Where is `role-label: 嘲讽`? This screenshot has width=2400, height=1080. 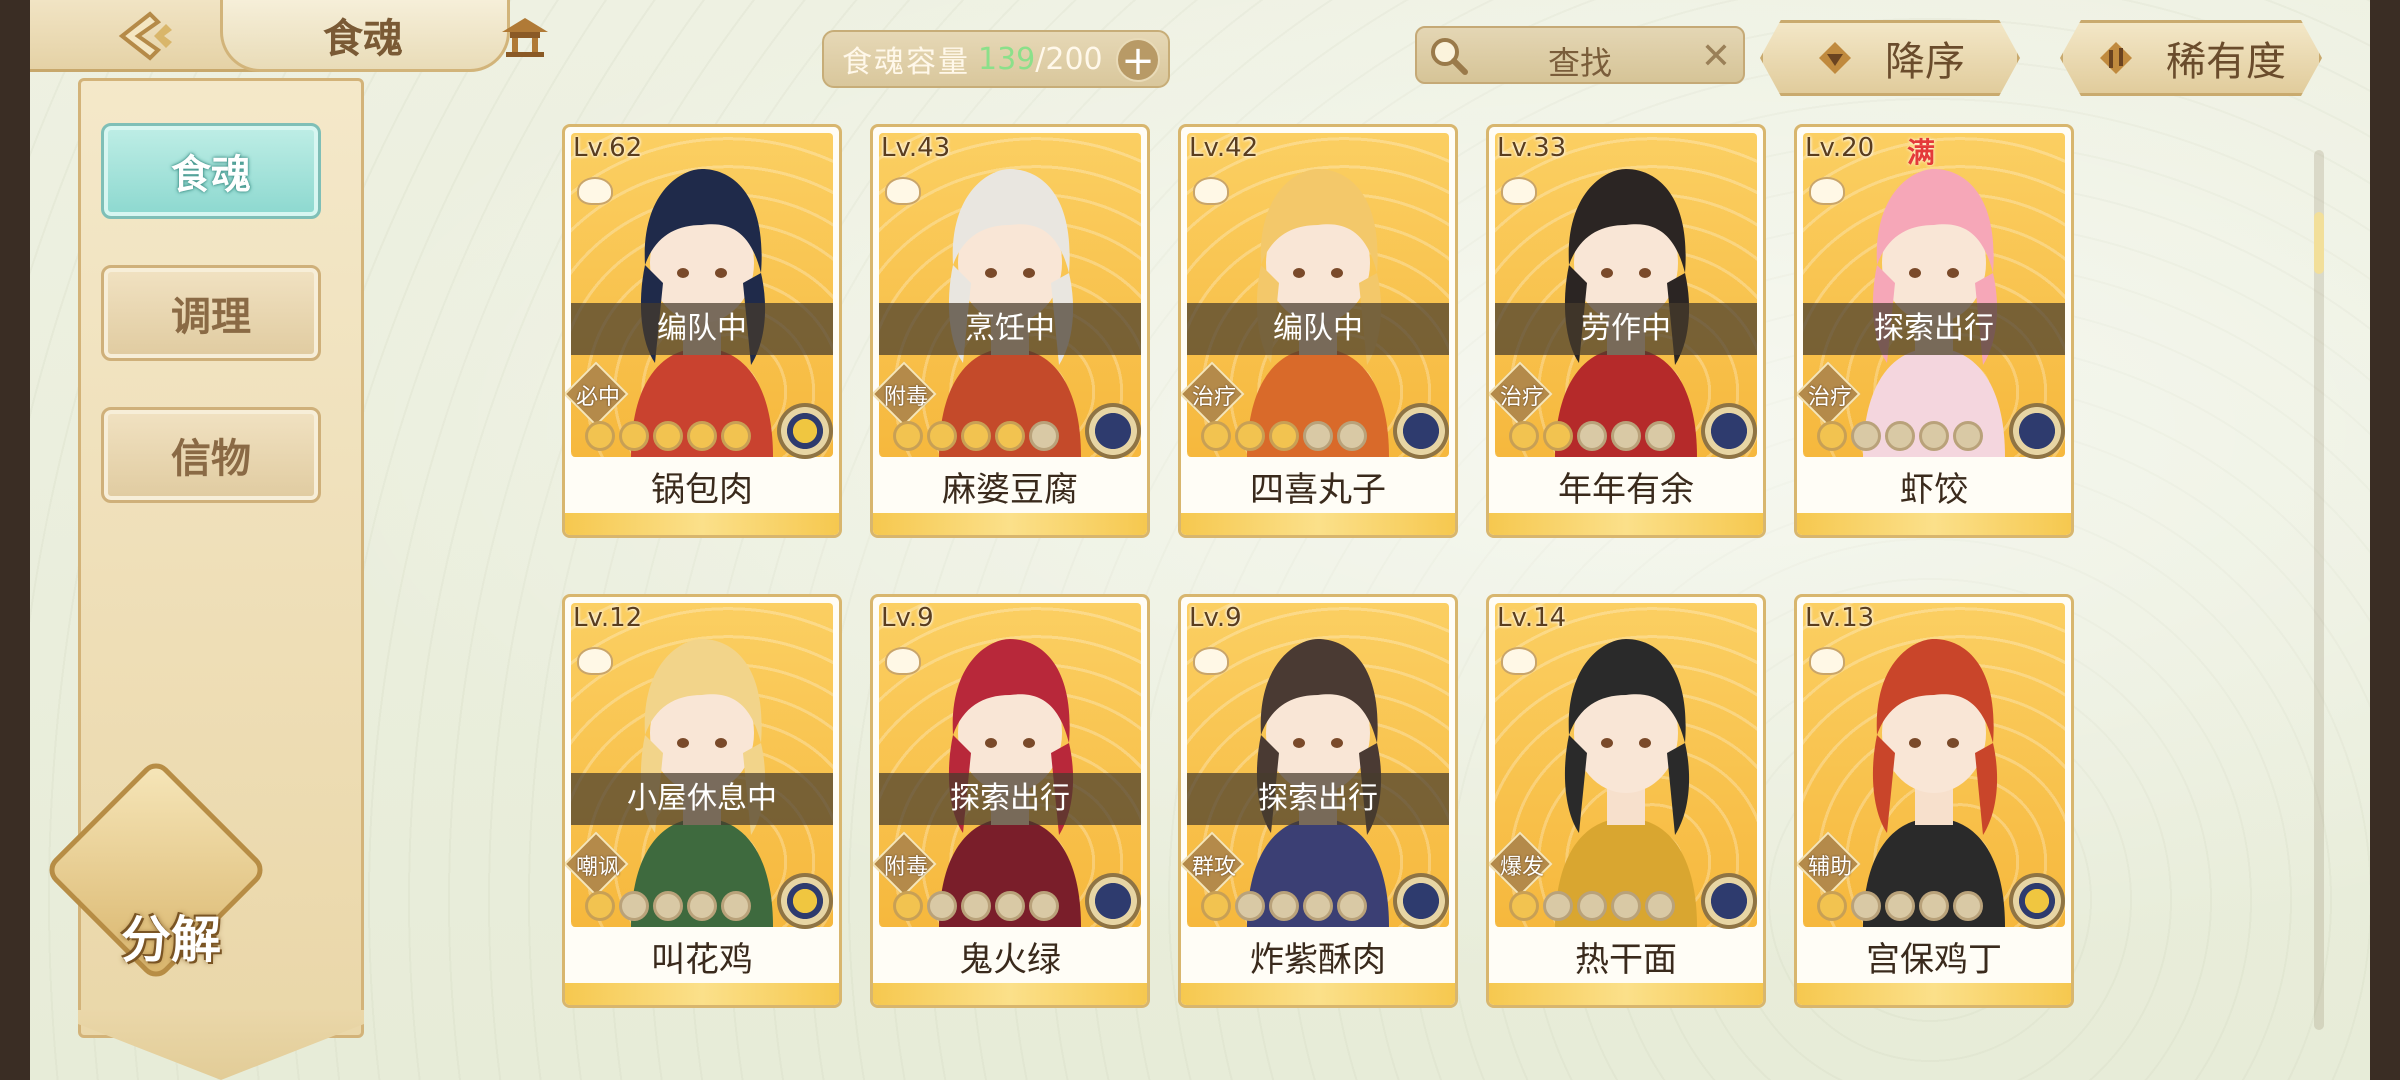
role-label: 嘲讽 is located at coordinates (597, 867).